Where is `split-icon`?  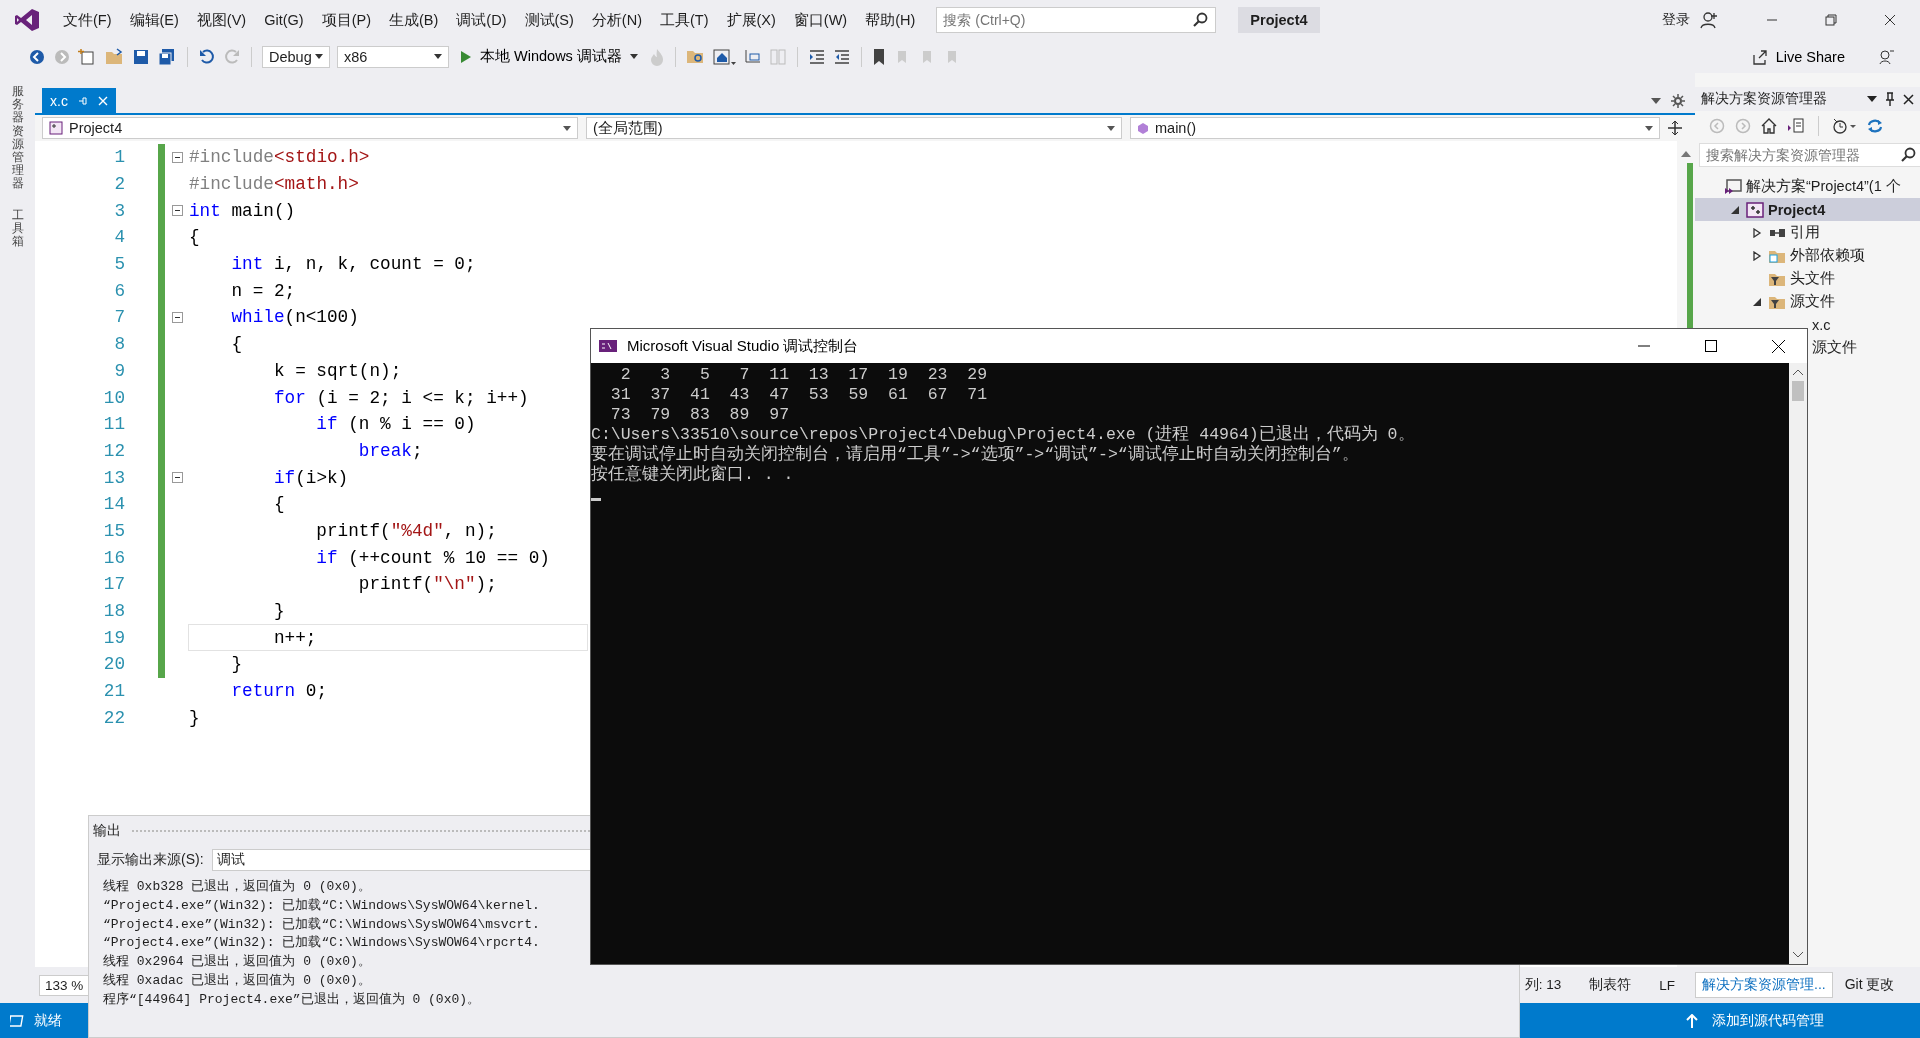
split-icon is located at coordinates (1675, 128).